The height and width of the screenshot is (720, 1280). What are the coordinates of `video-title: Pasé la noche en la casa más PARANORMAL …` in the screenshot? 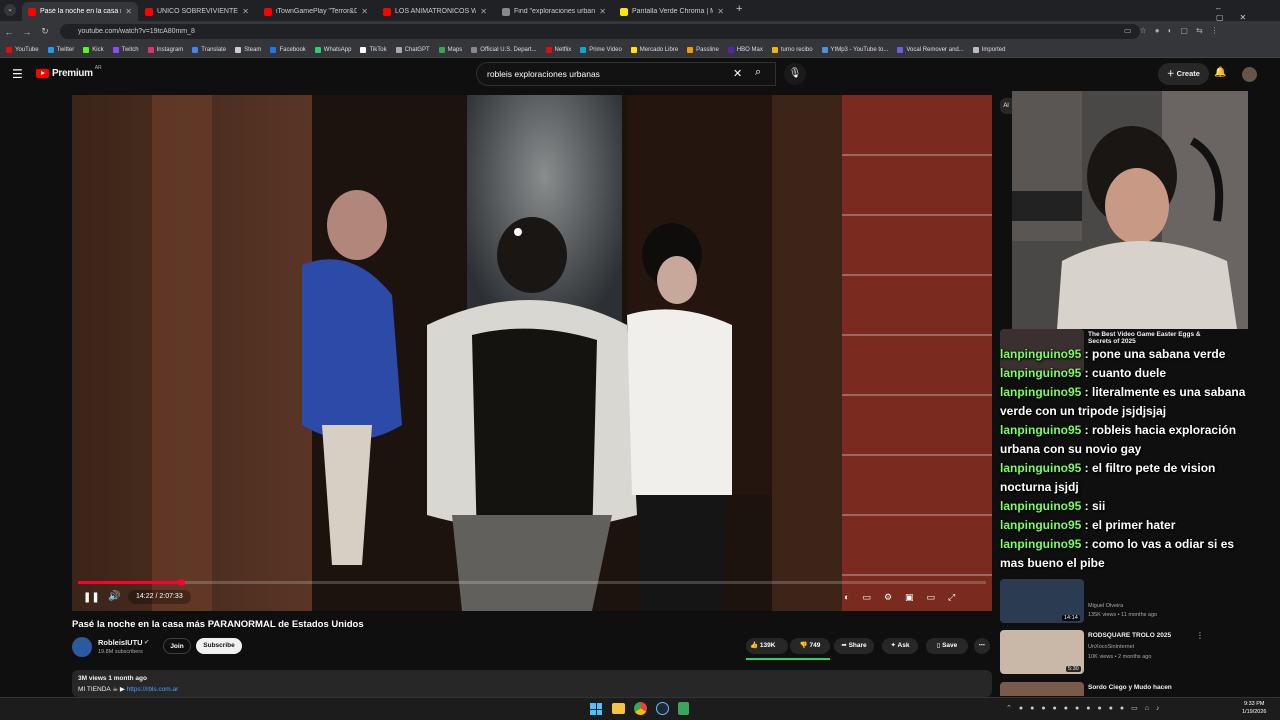 It's located at (218, 624).